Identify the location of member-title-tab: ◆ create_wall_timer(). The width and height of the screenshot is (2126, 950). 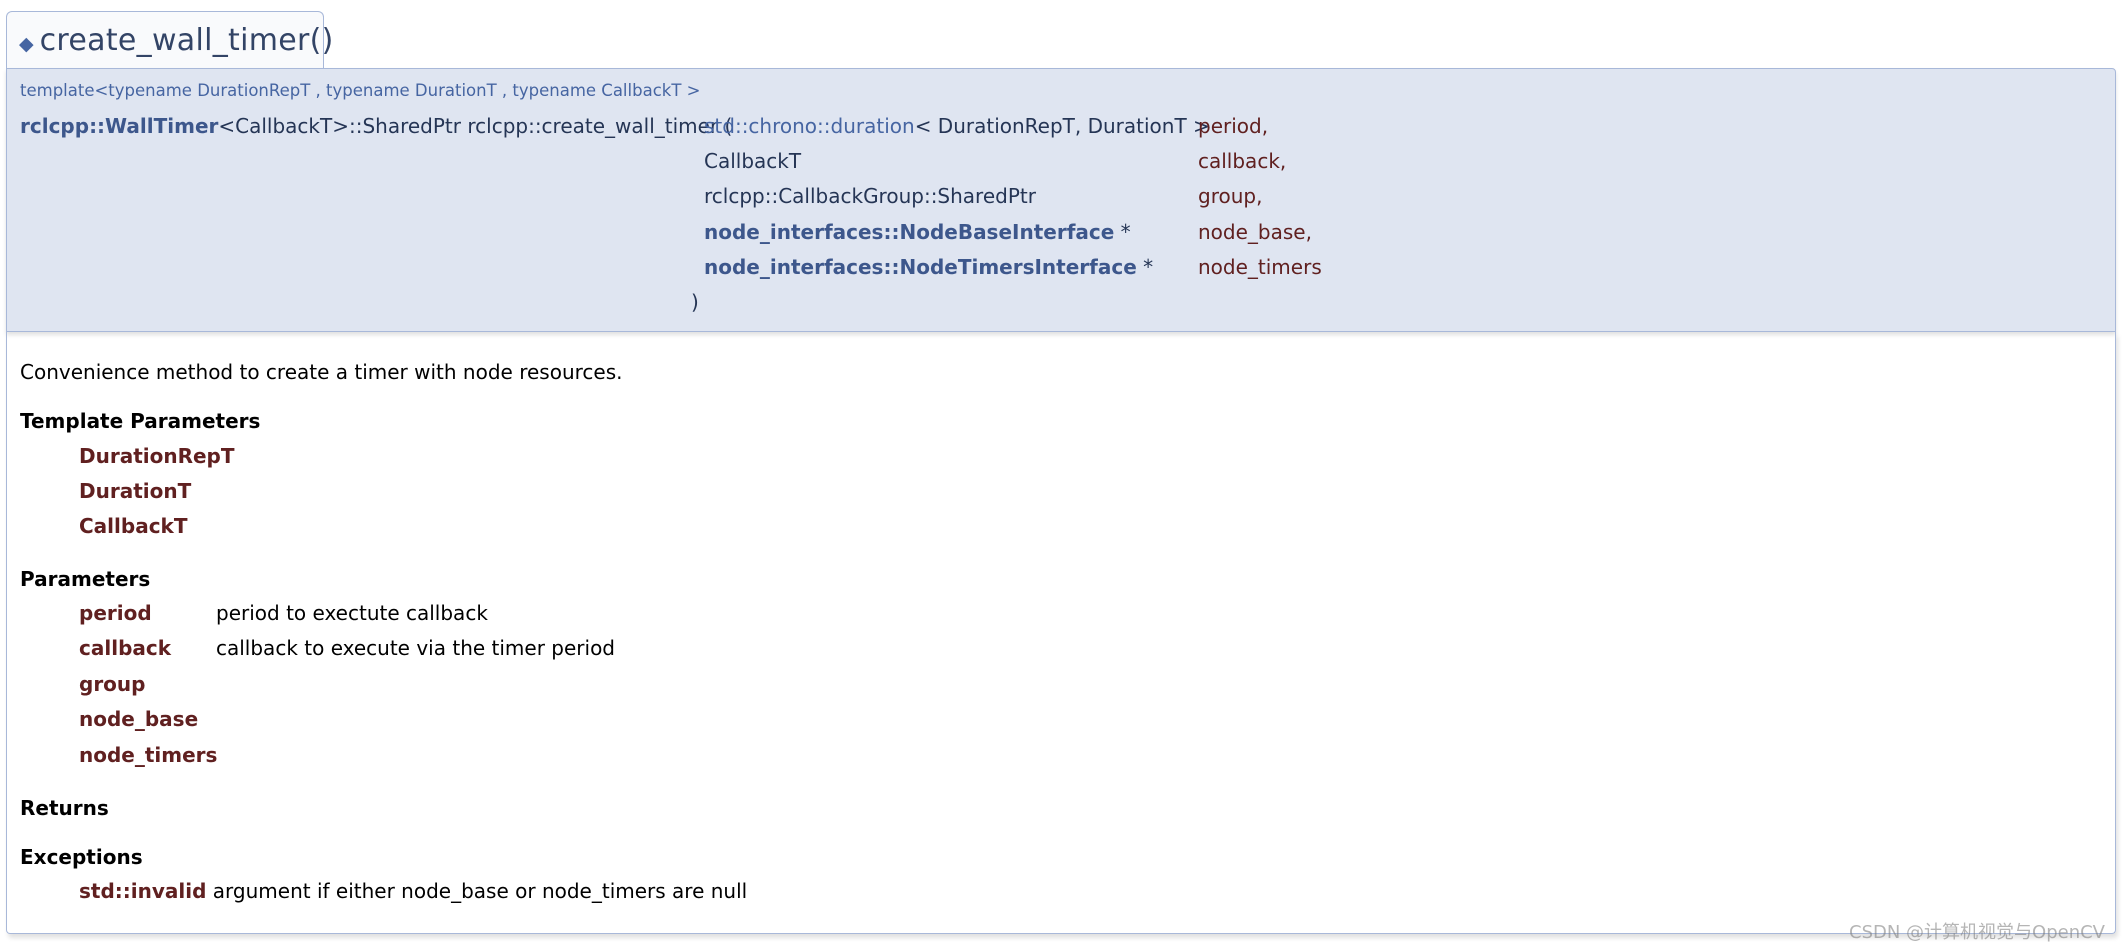
(169, 40).